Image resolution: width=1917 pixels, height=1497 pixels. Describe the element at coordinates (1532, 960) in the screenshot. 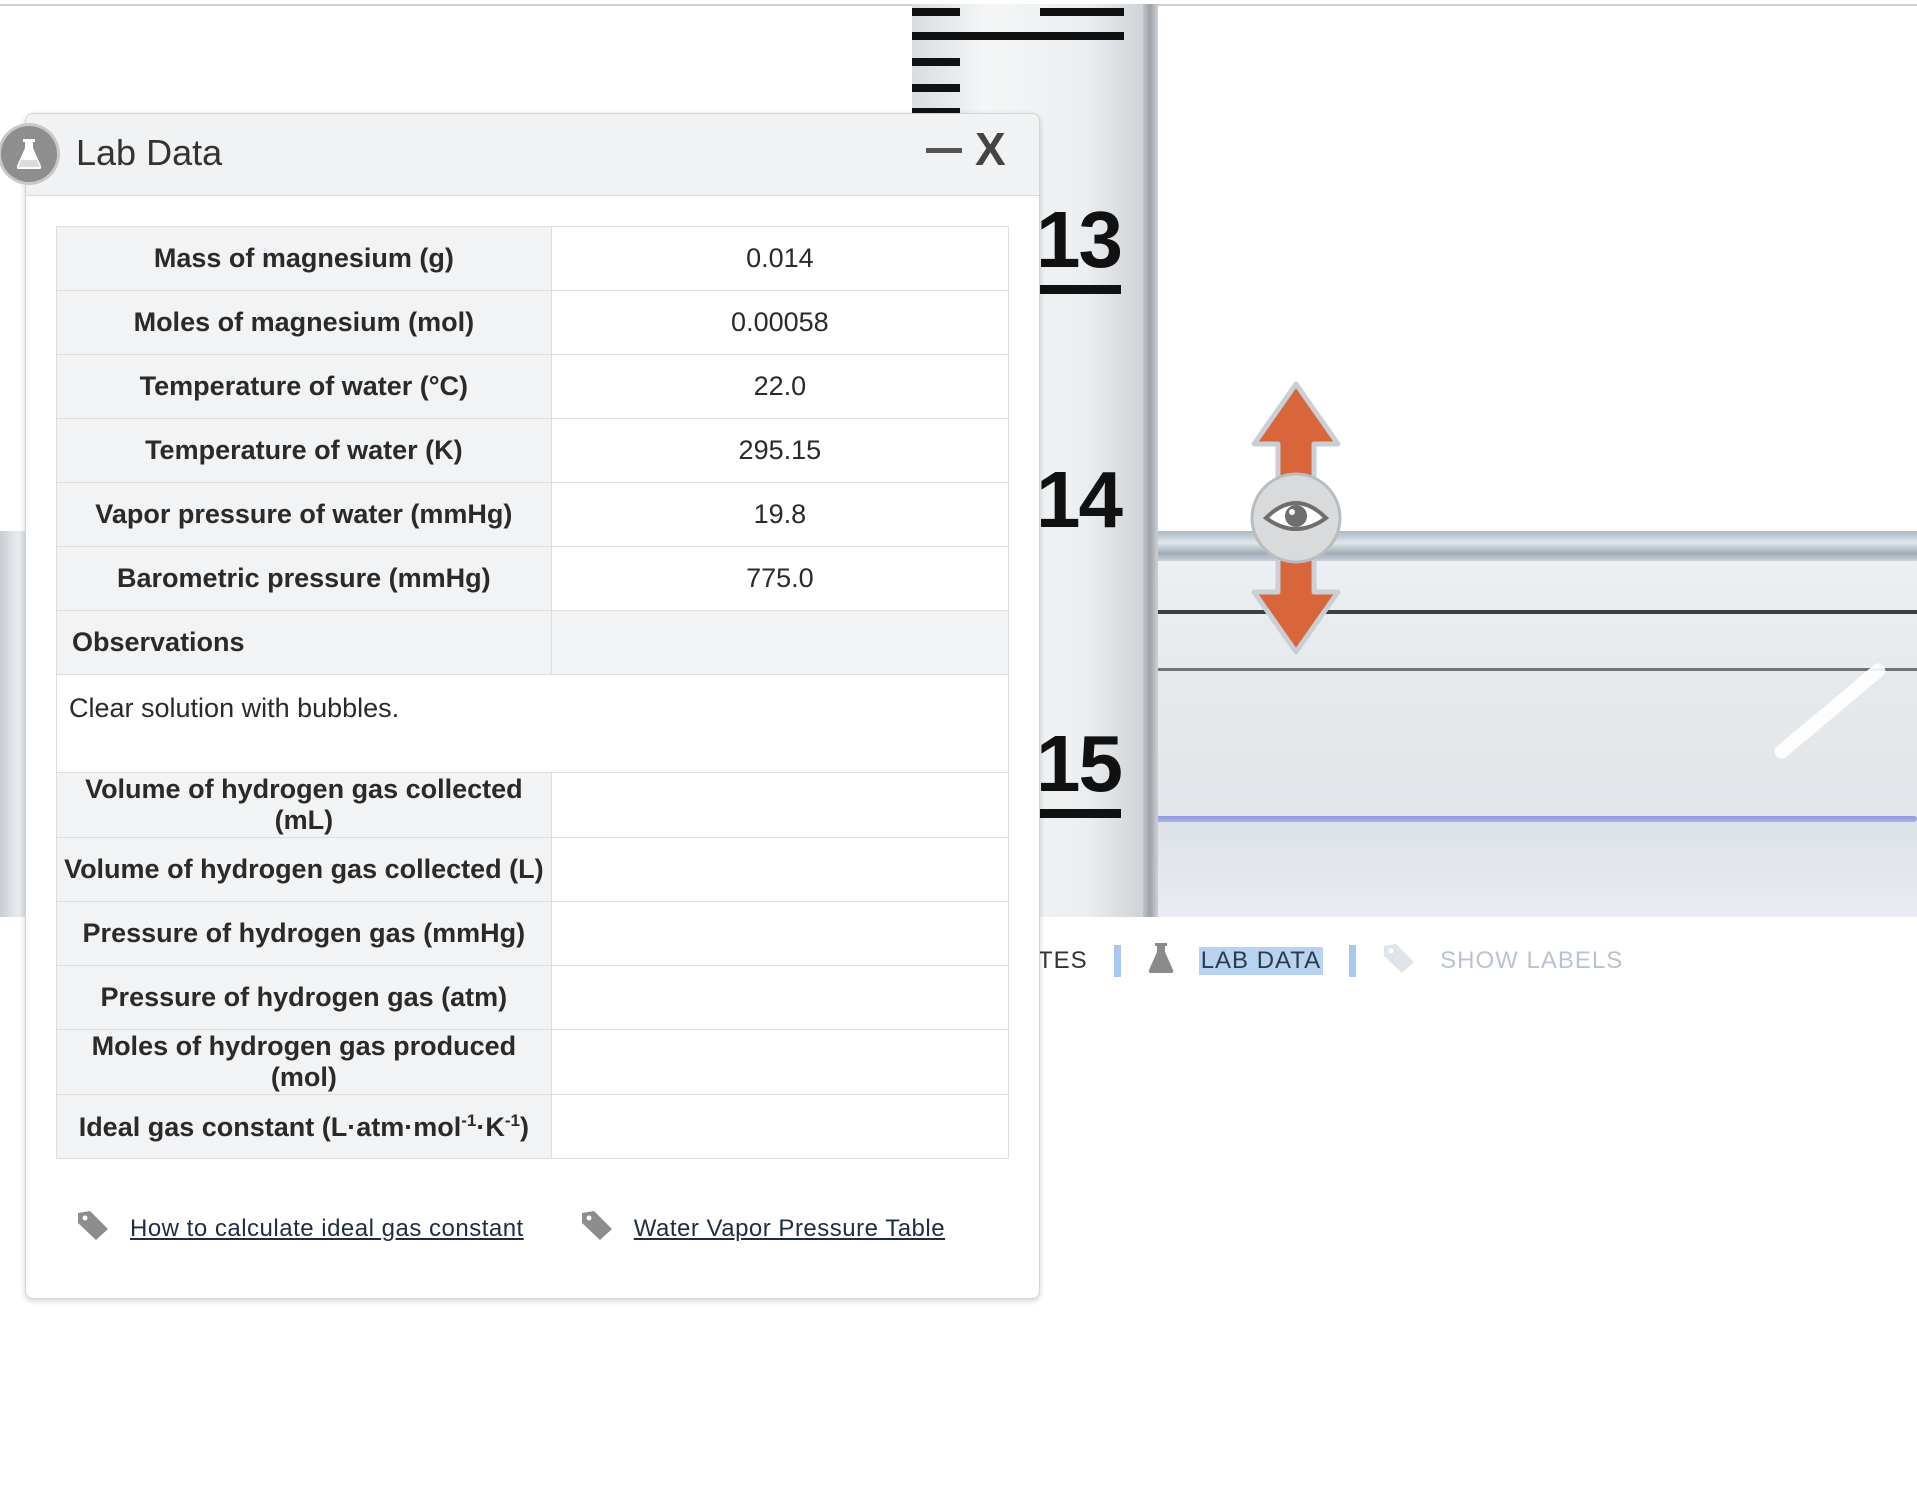

I see `show-labels-label: SHOW LABELS` at that location.